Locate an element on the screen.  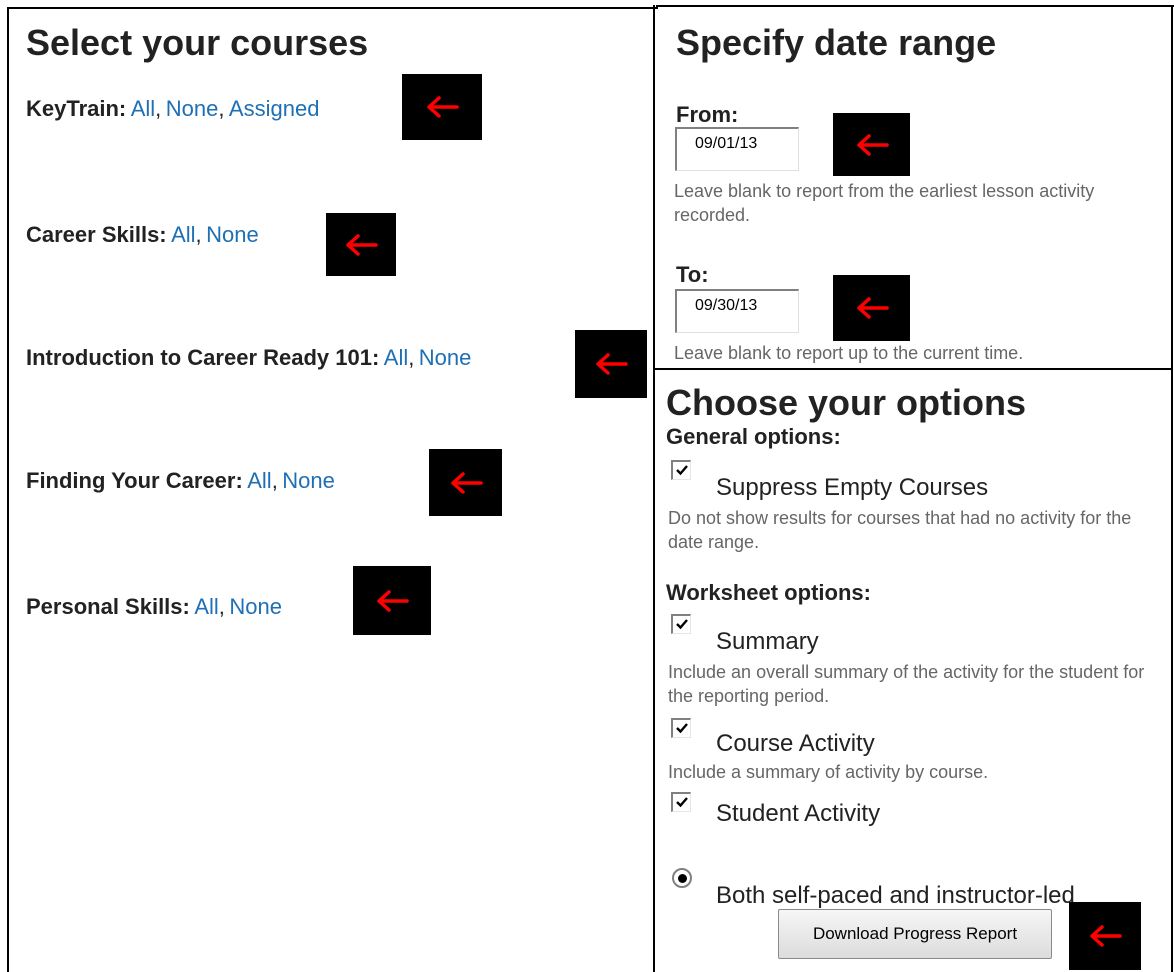
course-group-finding-career: Finding Your Career: All, None is located at coordinates (180, 481).